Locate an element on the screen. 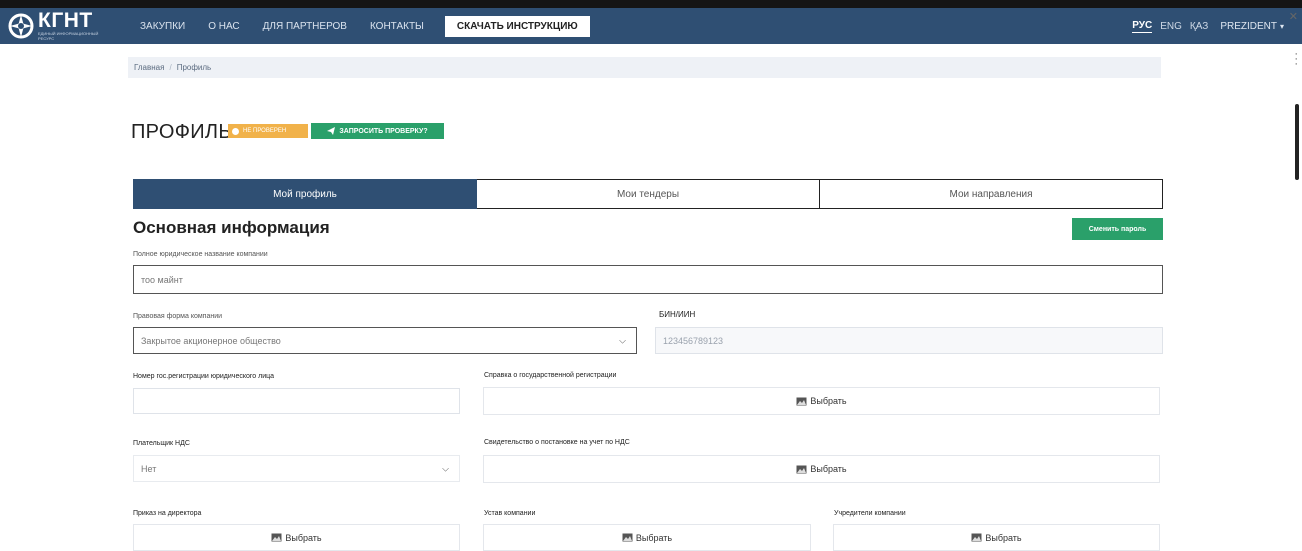 Image resolution: width=1302 pixels, height=551 pixels. director-order-upload: Выбрать is located at coordinates (296, 537).